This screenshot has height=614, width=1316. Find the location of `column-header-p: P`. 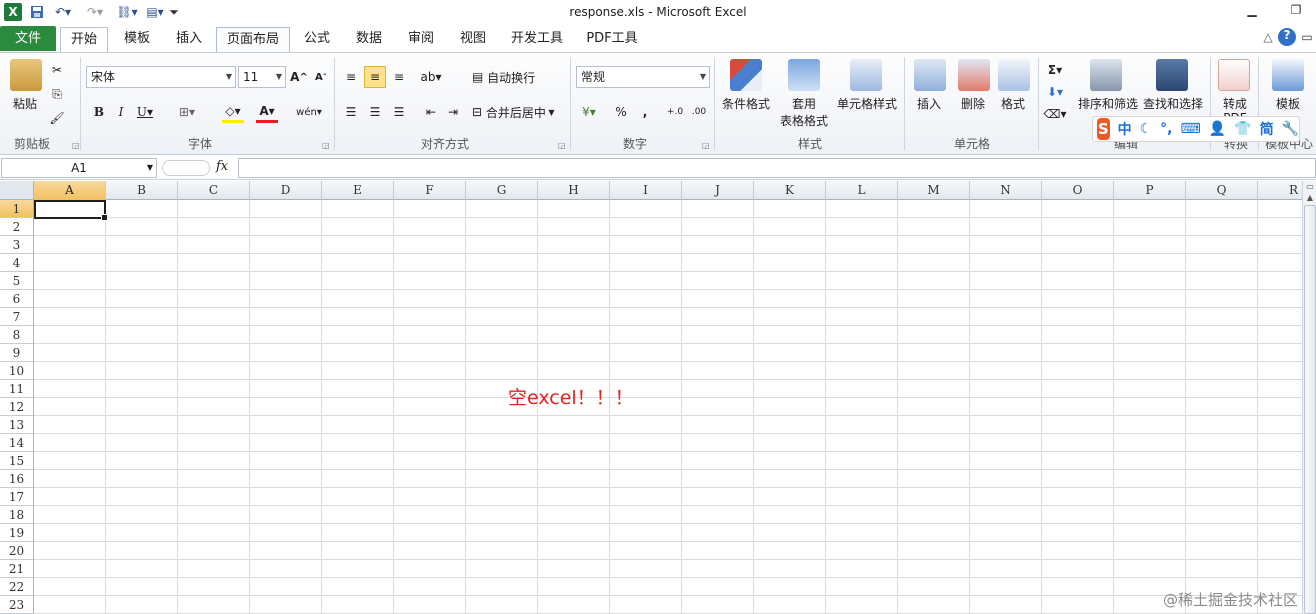

column-header-p: P is located at coordinates (1150, 190).